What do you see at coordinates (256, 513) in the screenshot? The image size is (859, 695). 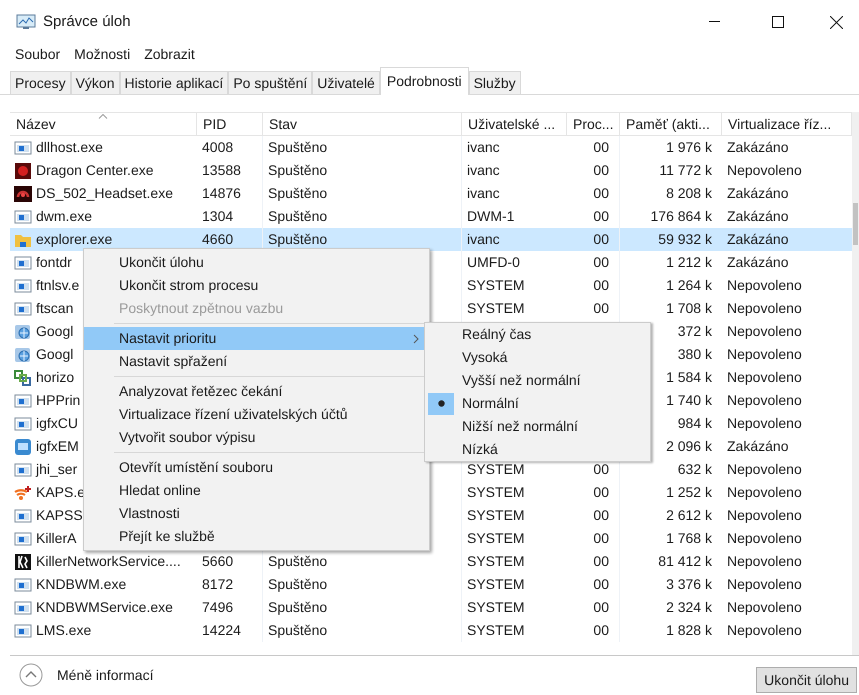 I see `context-menu-item: Vlastnosti` at bounding box center [256, 513].